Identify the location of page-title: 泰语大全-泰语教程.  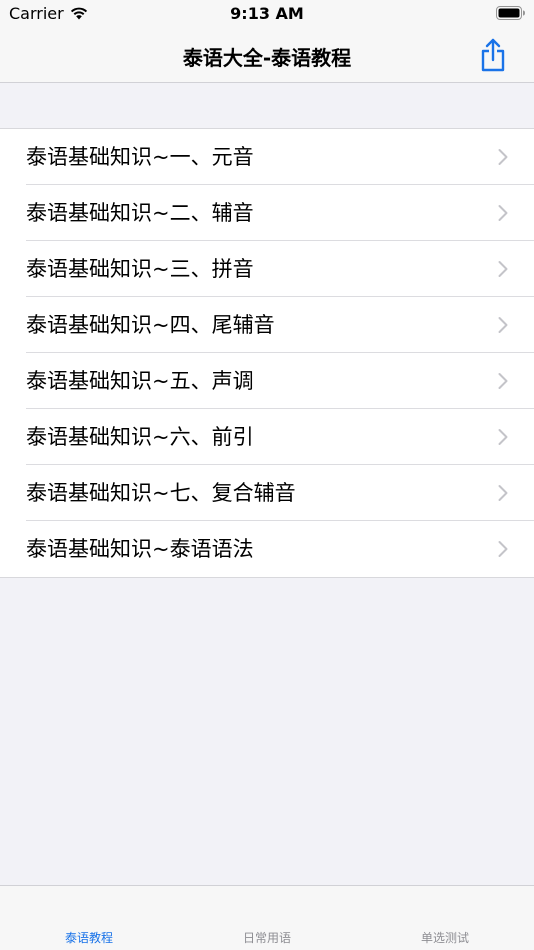
(267, 58).